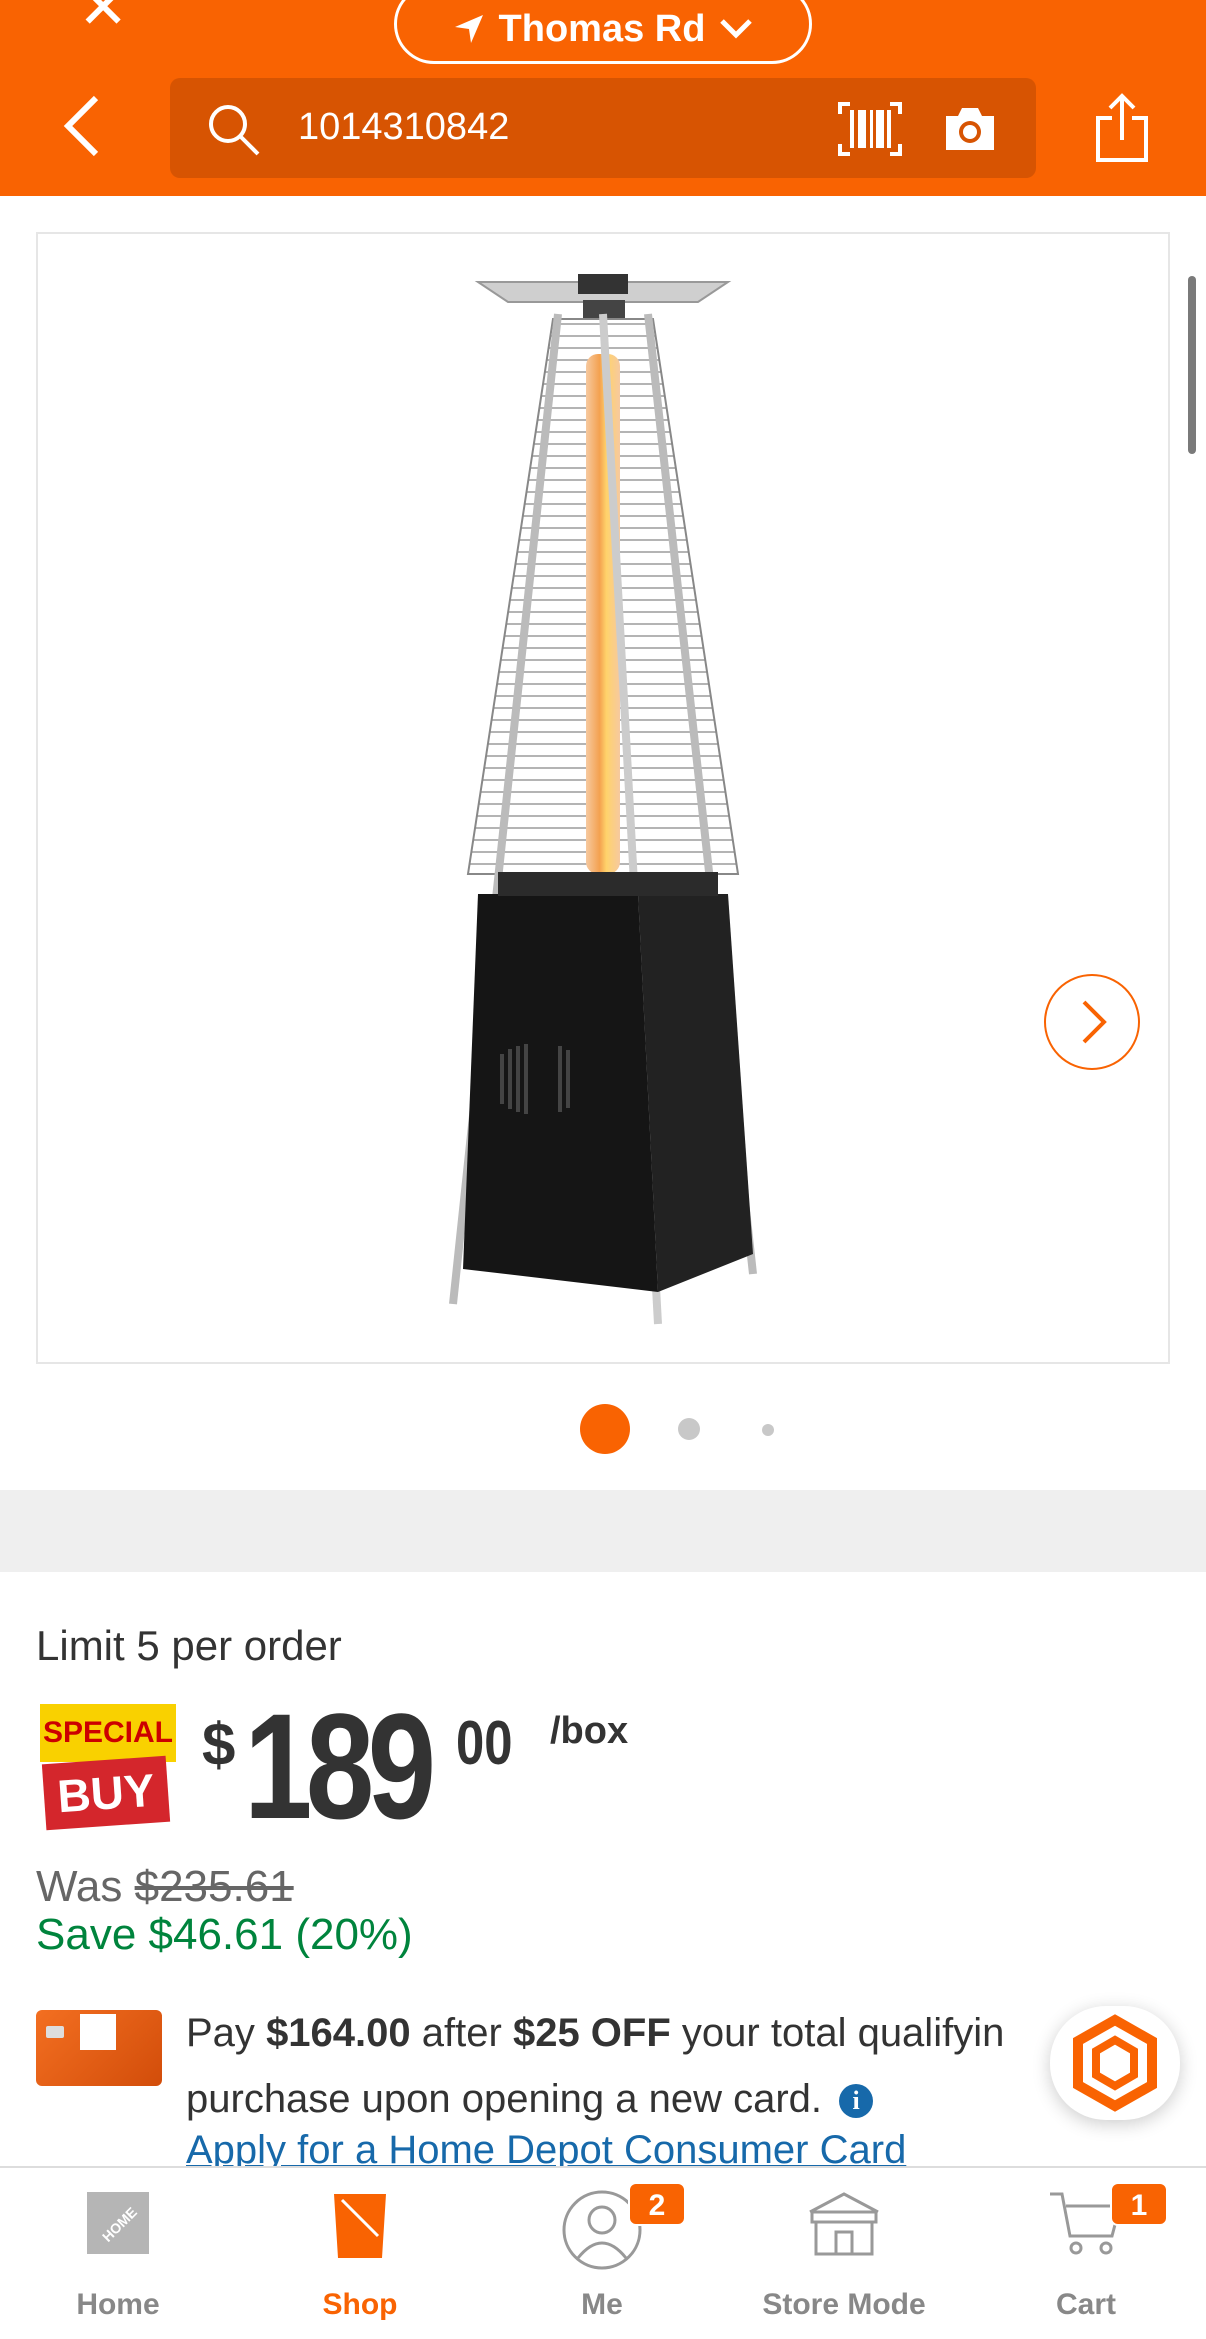  Describe the element at coordinates (1085, 2304) in the screenshot. I see `nav-cart-label: Cart` at that location.